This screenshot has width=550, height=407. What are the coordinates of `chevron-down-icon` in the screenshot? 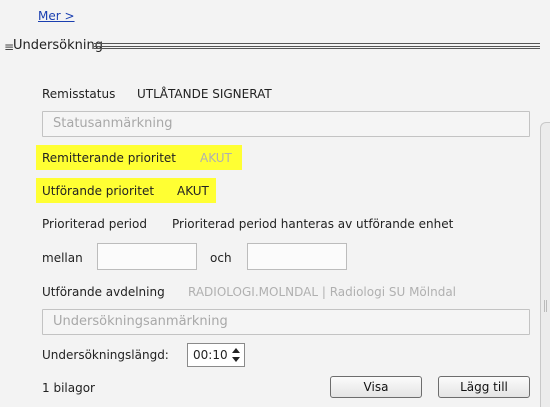 It's located at (236, 359).